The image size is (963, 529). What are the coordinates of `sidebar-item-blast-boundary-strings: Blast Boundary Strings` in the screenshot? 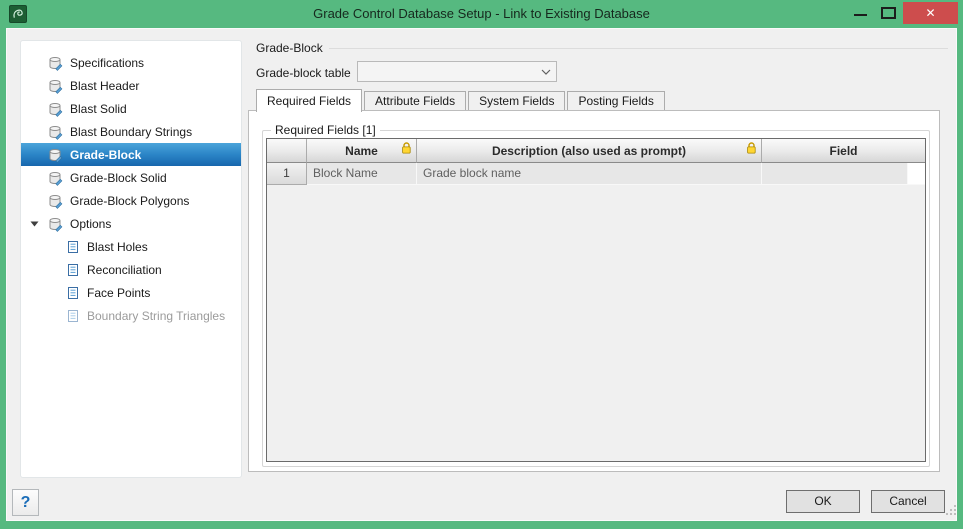 It's located at (131, 131).